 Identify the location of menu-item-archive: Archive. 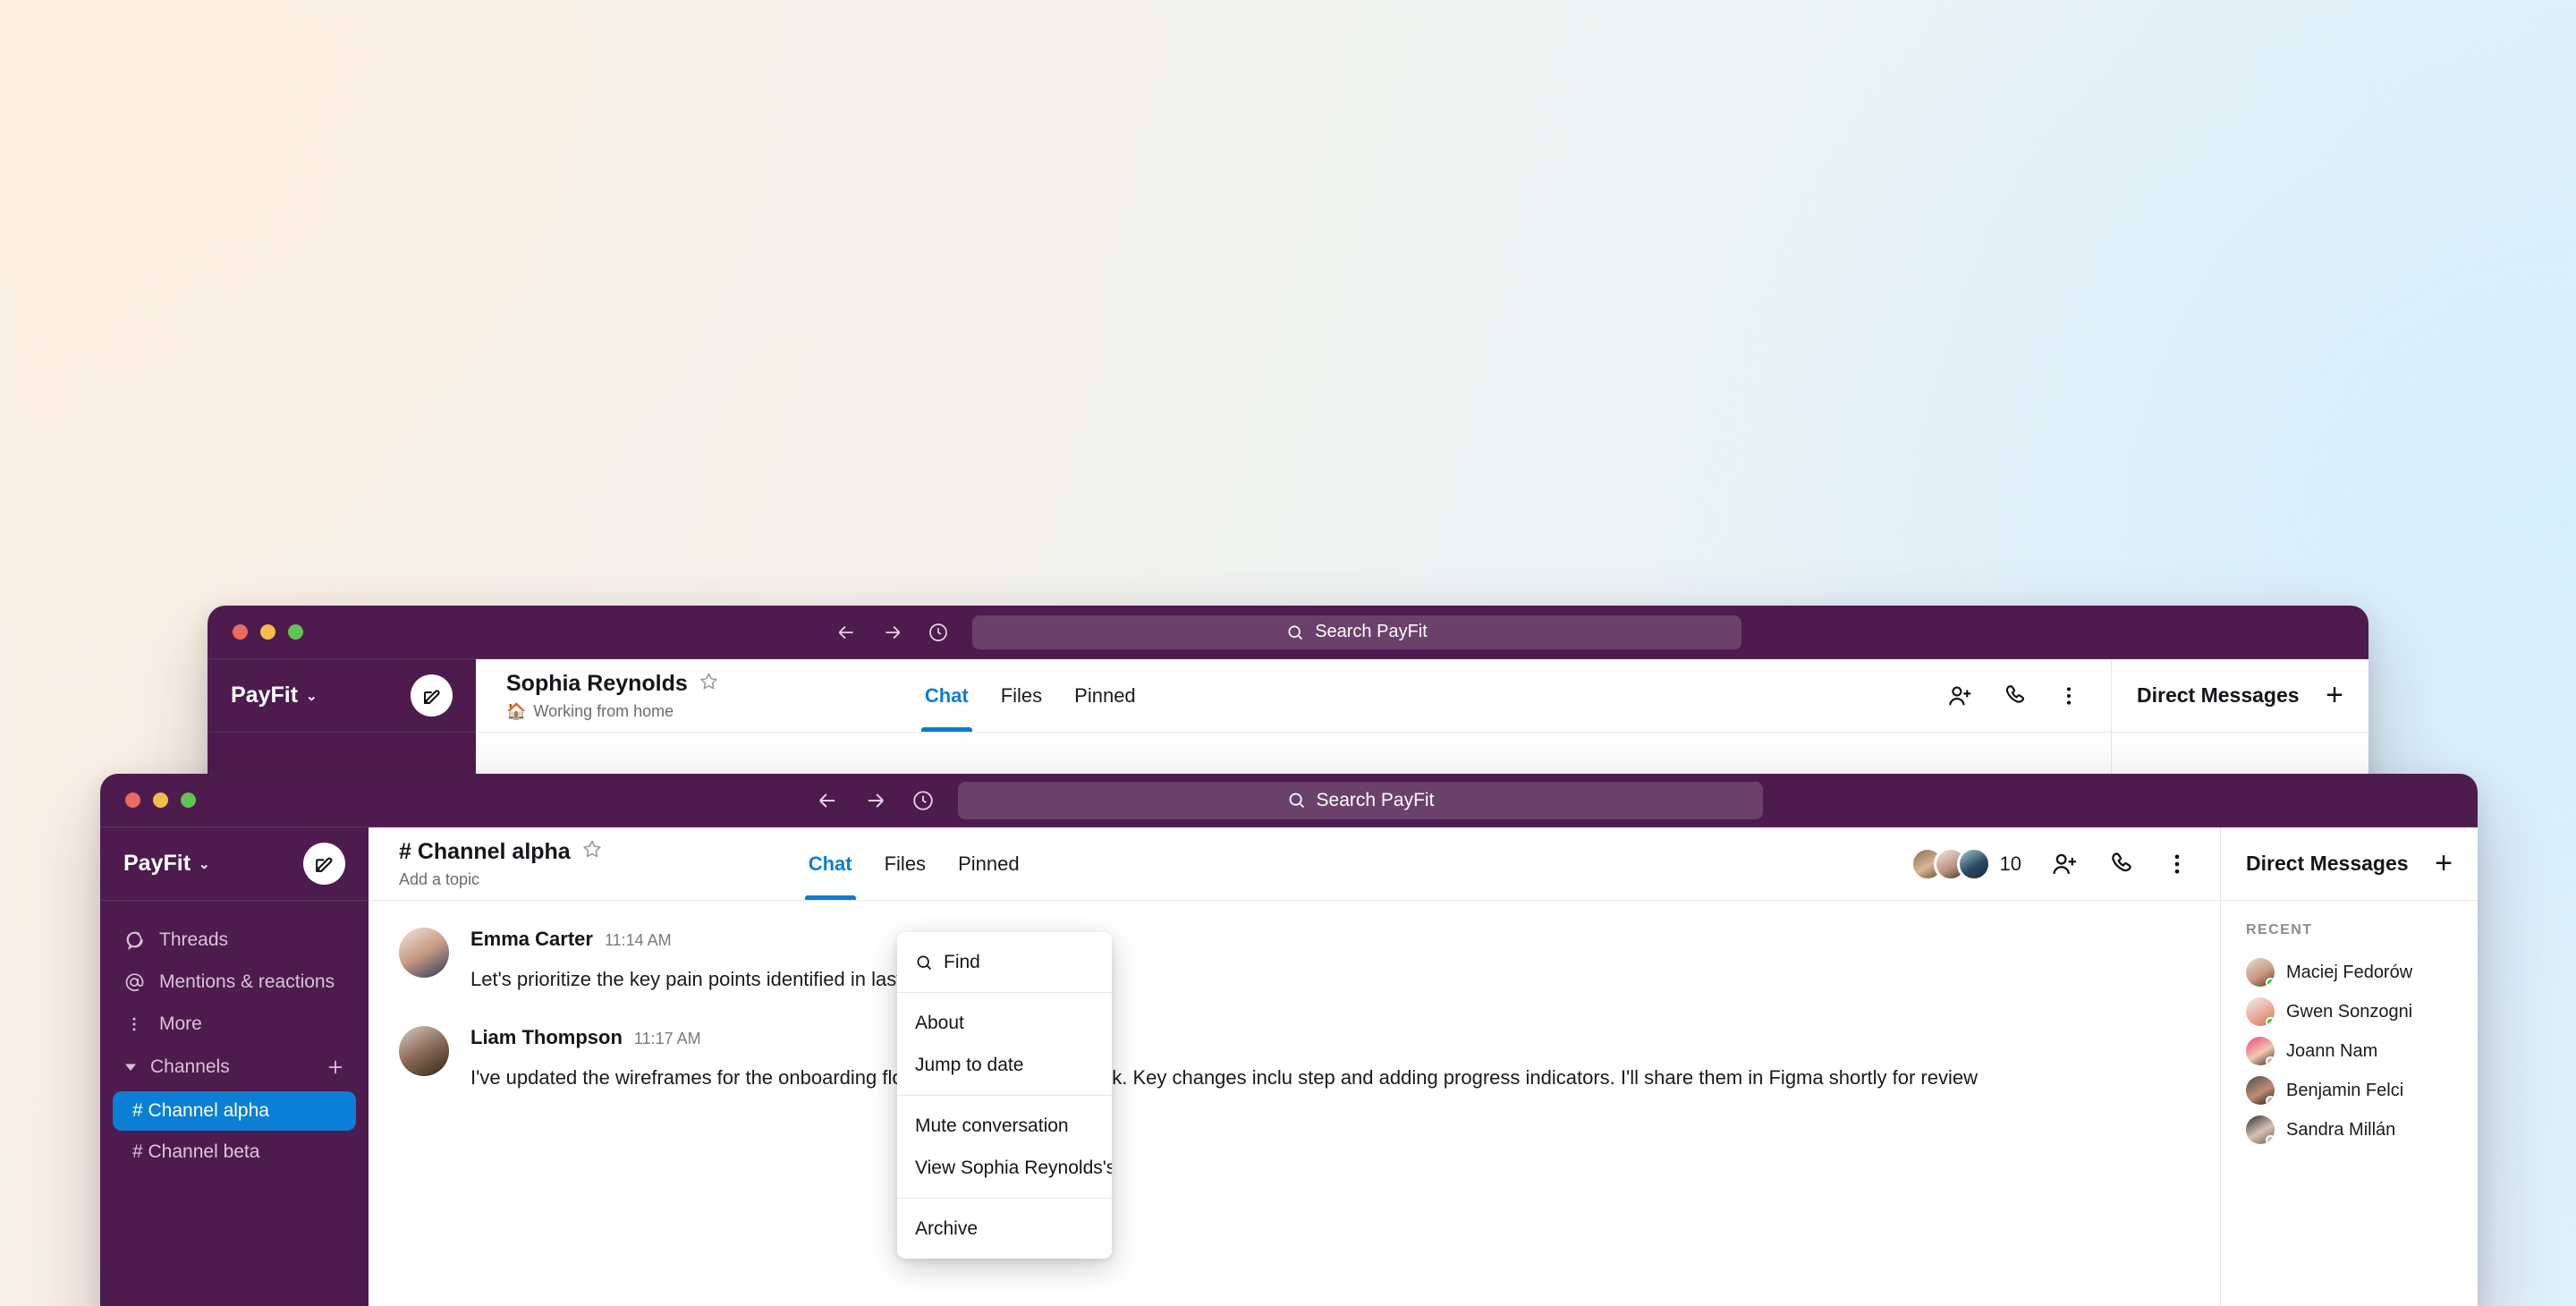
(1004, 1229).